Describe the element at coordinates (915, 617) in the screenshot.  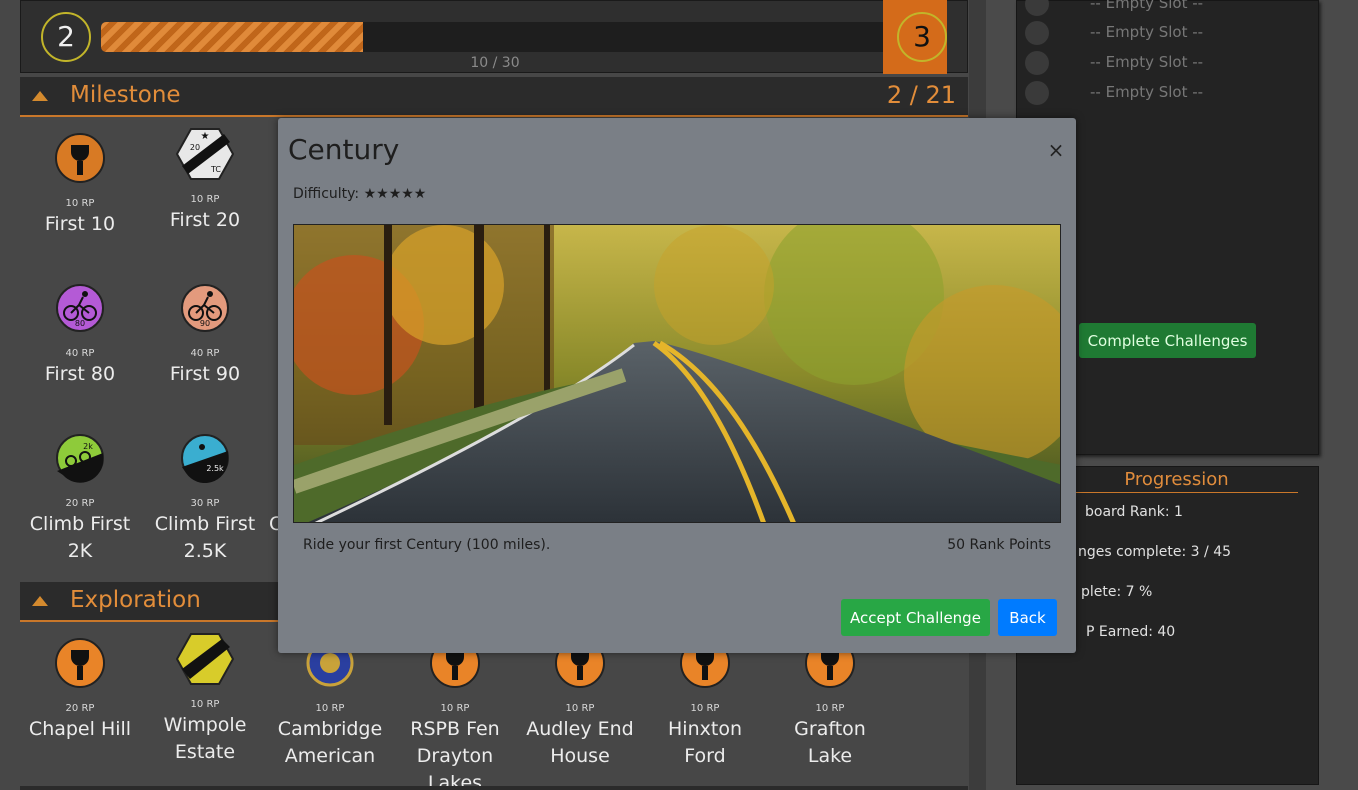
I see `accept-challenge-button: Accept Challenge` at that location.